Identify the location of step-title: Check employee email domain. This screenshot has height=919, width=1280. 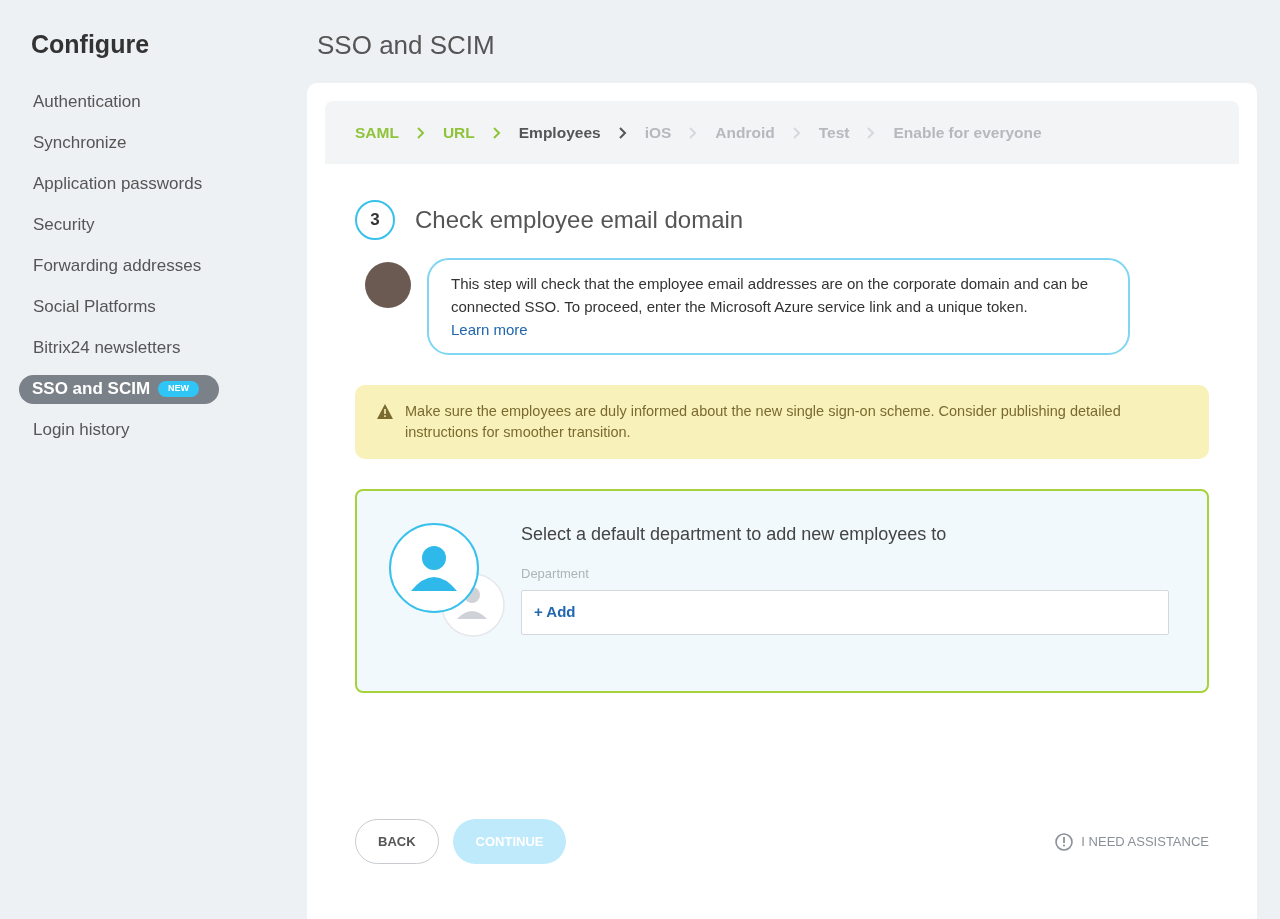
(579, 220).